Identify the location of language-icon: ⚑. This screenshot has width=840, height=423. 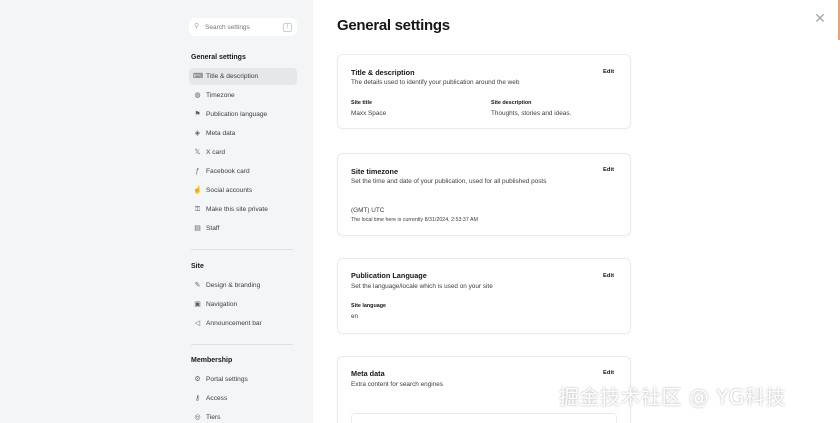
(197, 114).